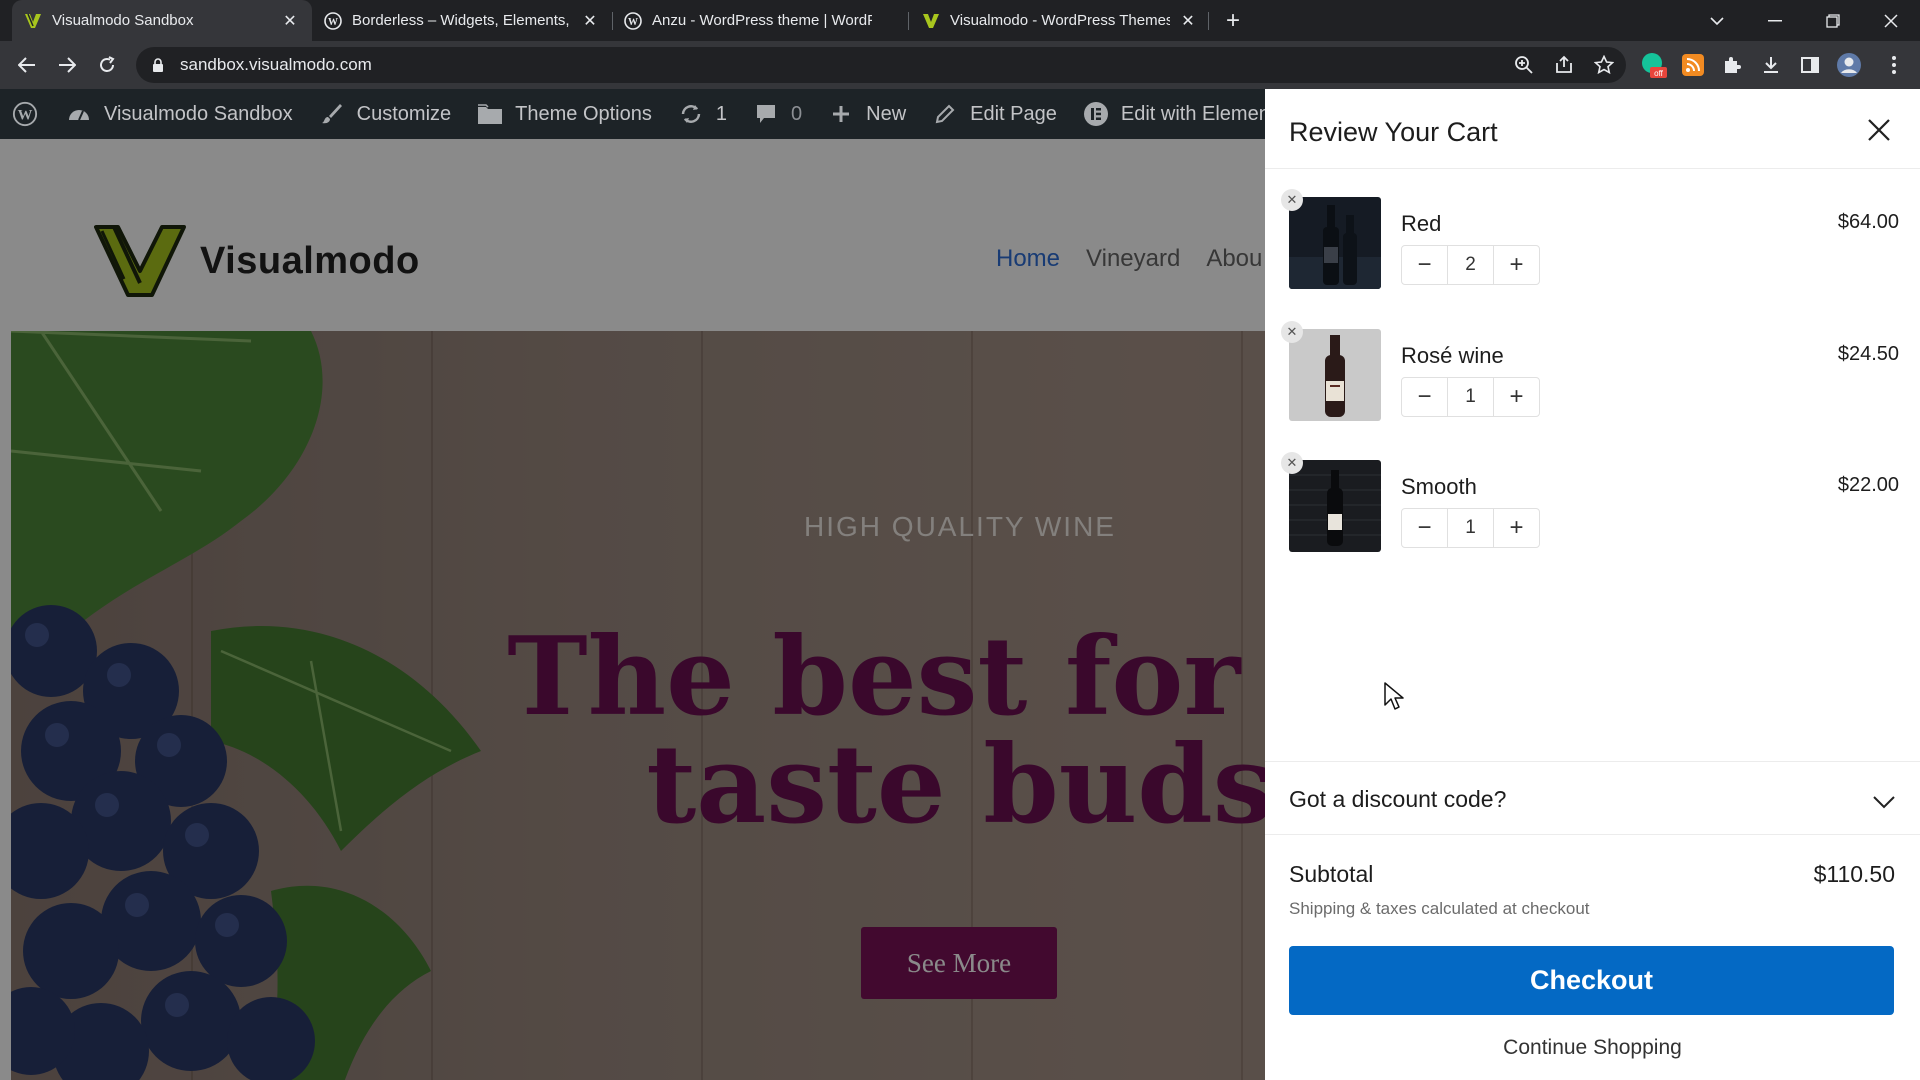 Image resolution: width=1920 pixels, height=1080 pixels. I want to click on cart-item: ✕ Red $64.00 − 2 +, so click(1590, 244).